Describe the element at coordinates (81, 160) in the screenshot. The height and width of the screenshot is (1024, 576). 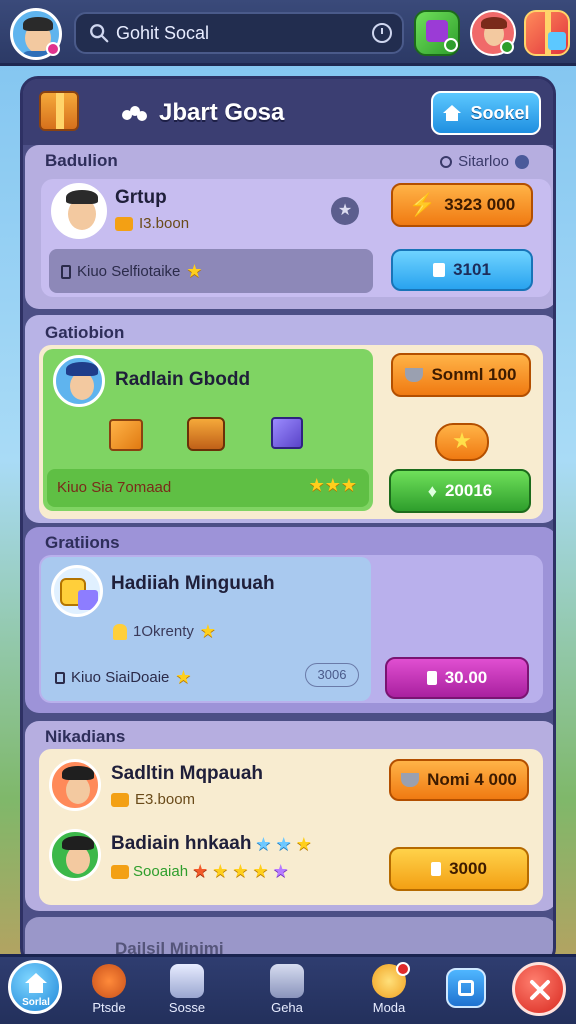
I see `section-label: Badulion` at that location.